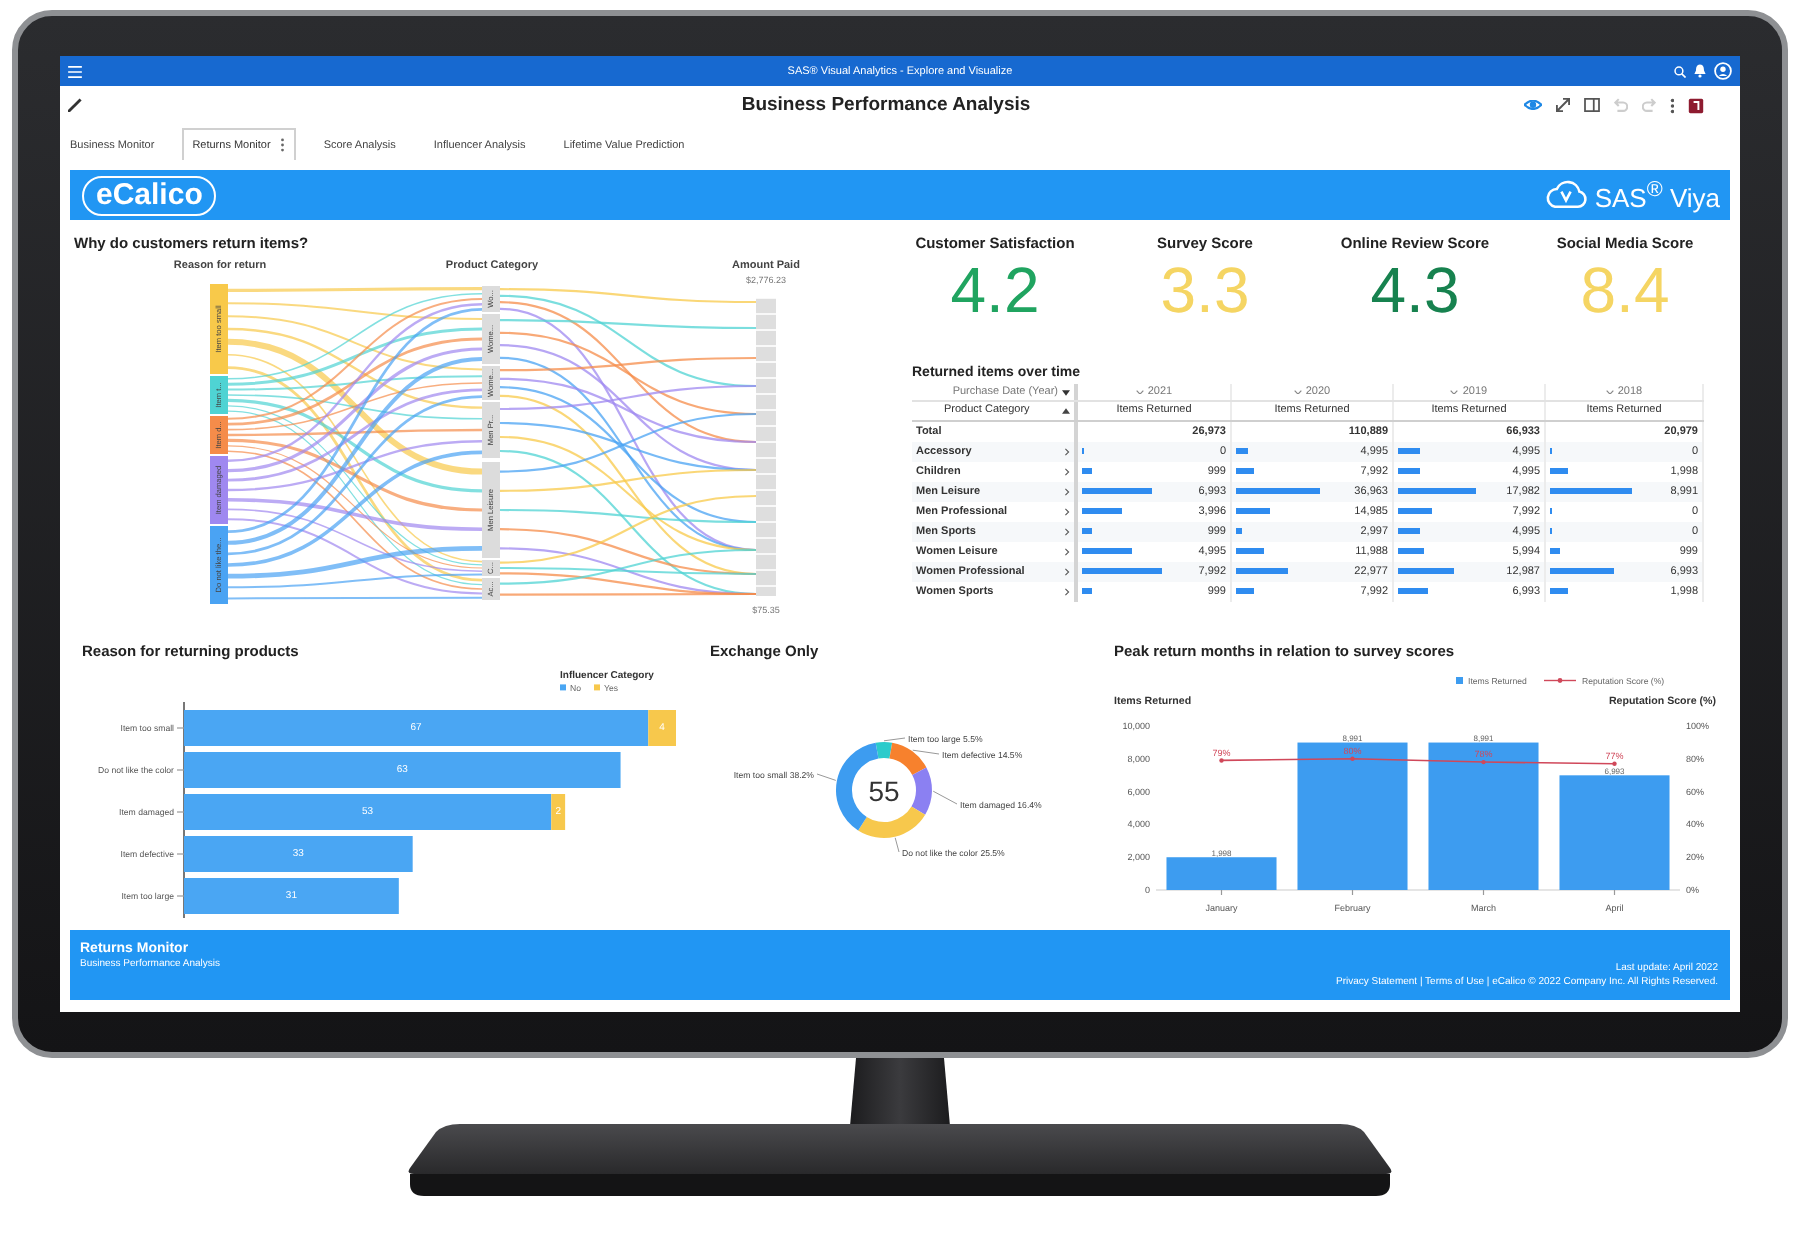  Describe the element at coordinates (1696, 105) in the screenshot. I see `square-badge-icon` at that location.